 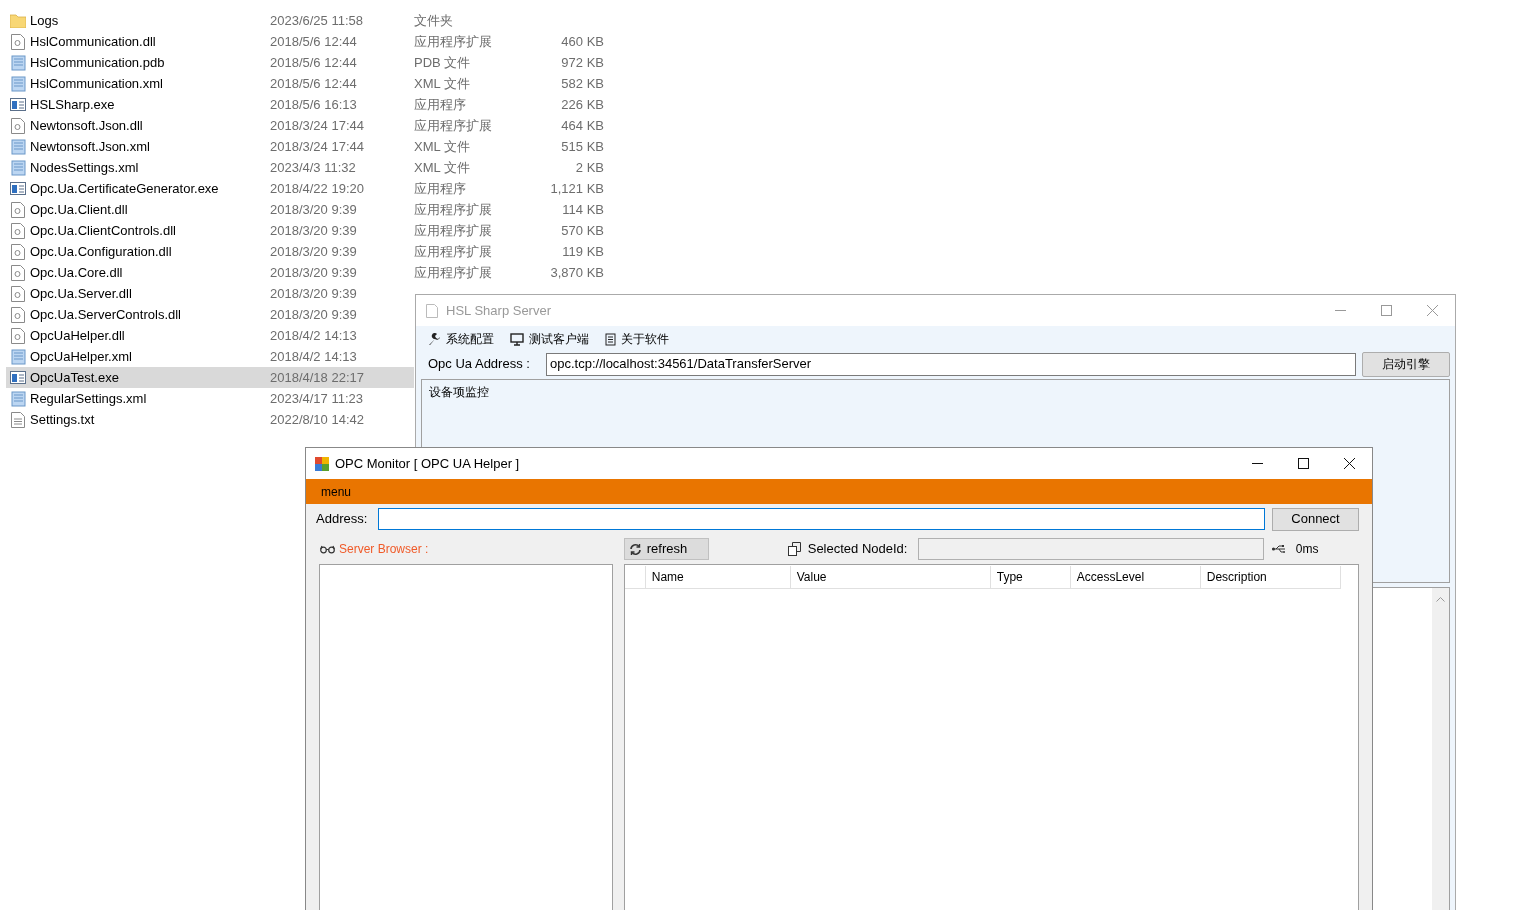 What do you see at coordinates (317, 419) in the screenshot?
I see `file-date: 2022/8/10 14:42` at bounding box center [317, 419].